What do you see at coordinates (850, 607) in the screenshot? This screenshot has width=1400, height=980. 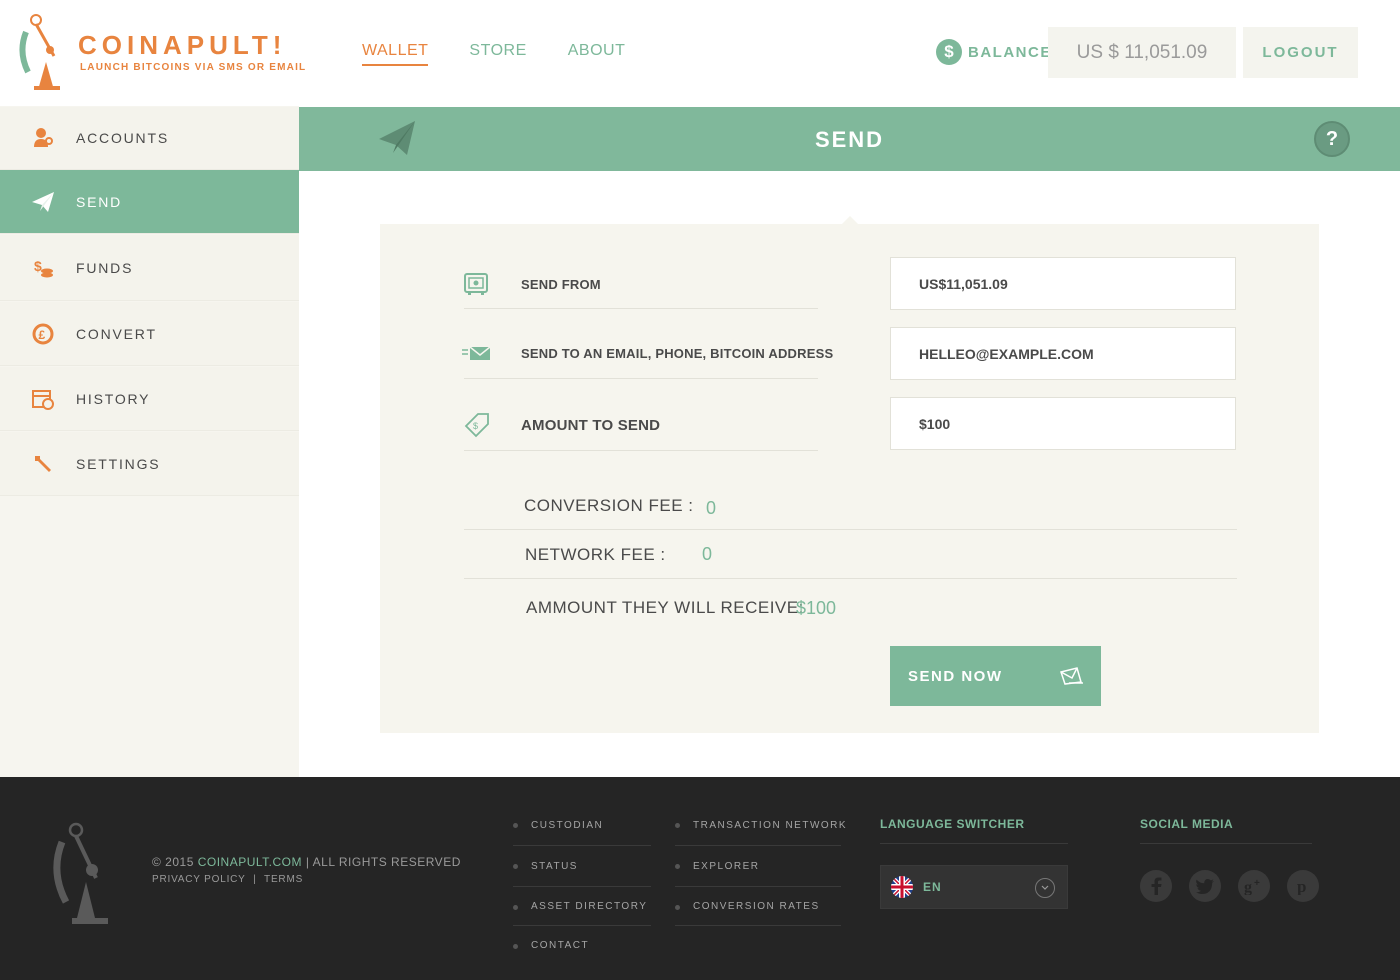 I see `receive-amount-row: AMMOUNT THEY WILL RECEIVE: $100` at bounding box center [850, 607].